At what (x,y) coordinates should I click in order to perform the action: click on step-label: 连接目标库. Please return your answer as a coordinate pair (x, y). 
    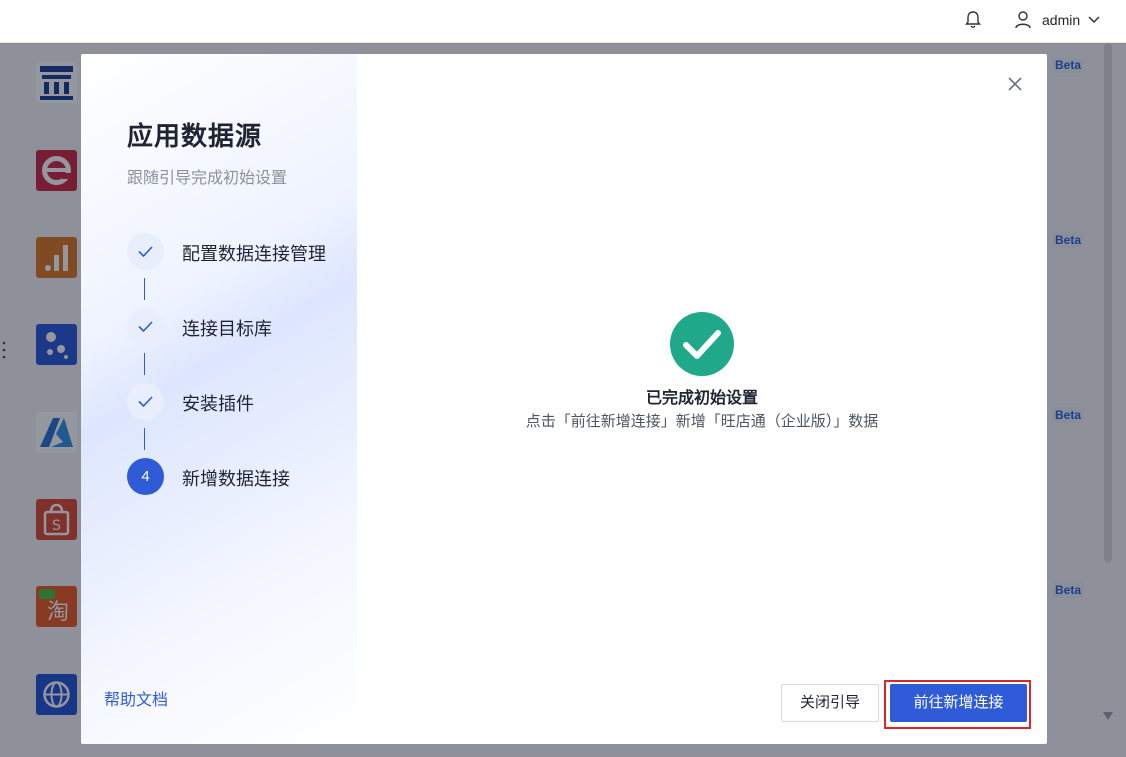
    Looking at the image, I should click on (227, 329).